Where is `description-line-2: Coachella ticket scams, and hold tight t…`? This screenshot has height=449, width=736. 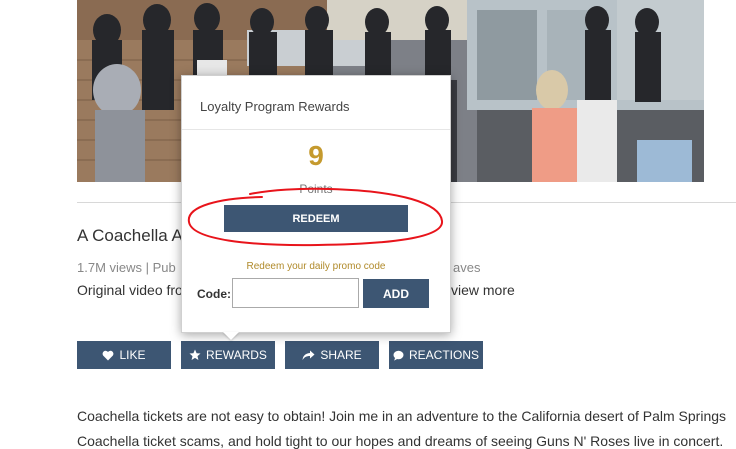
description-line-2: Coachella ticket scams, and hold tight t… is located at coordinates (400, 441).